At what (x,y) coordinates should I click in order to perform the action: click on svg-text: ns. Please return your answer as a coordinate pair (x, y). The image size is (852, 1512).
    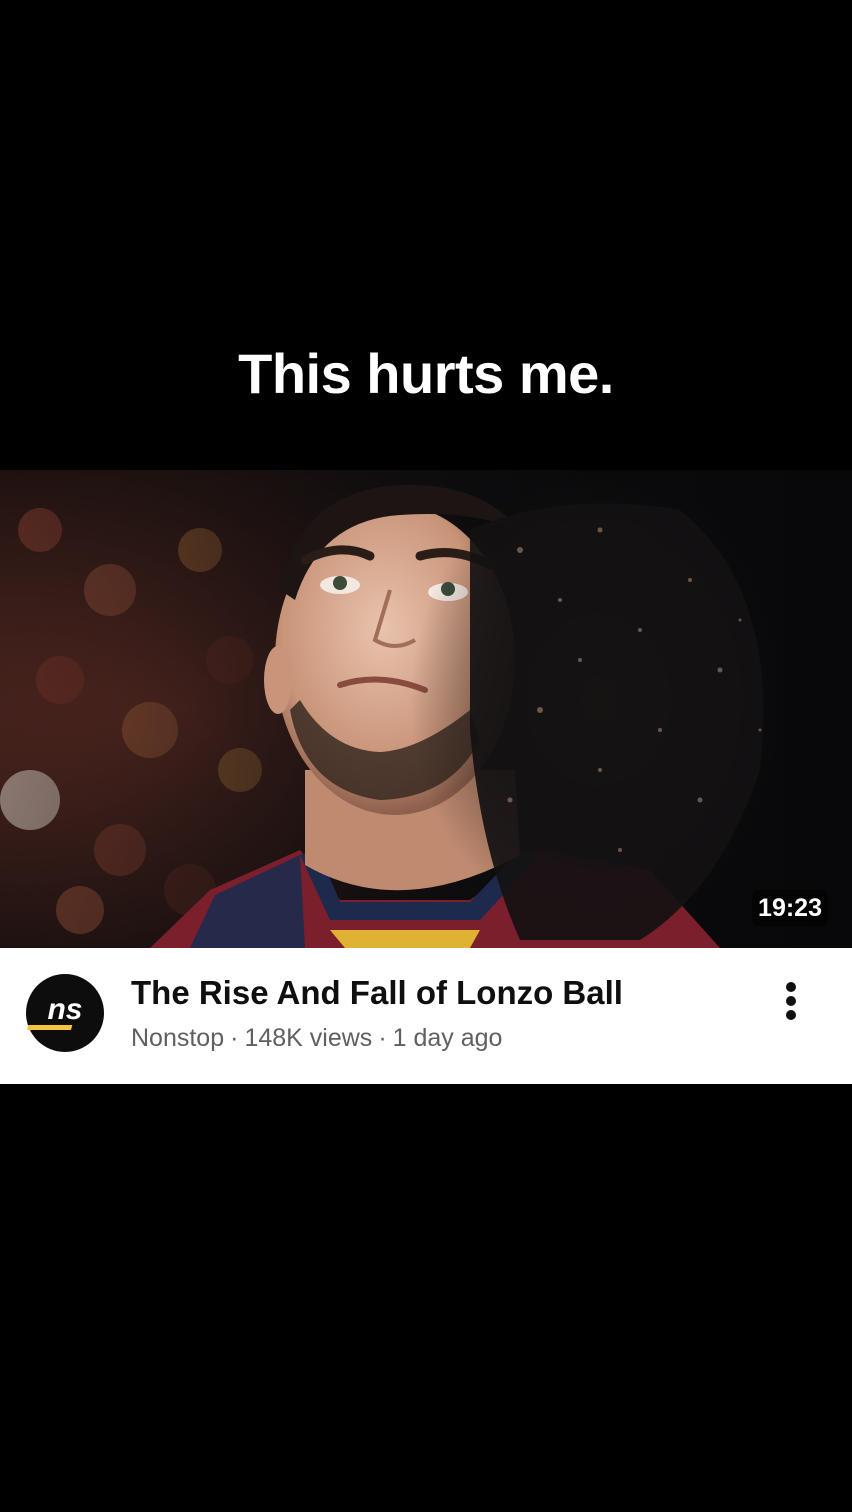
    Looking at the image, I should click on (64, 1009).